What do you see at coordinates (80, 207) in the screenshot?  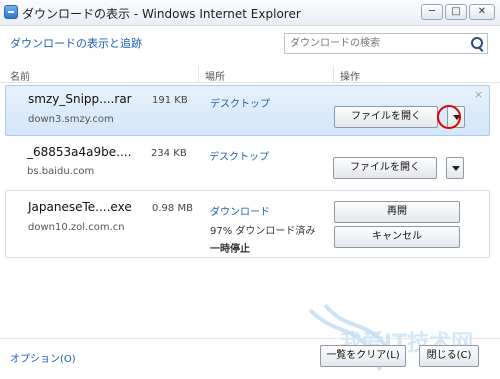 I see `file-name: JapaneseTe....exe` at bounding box center [80, 207].